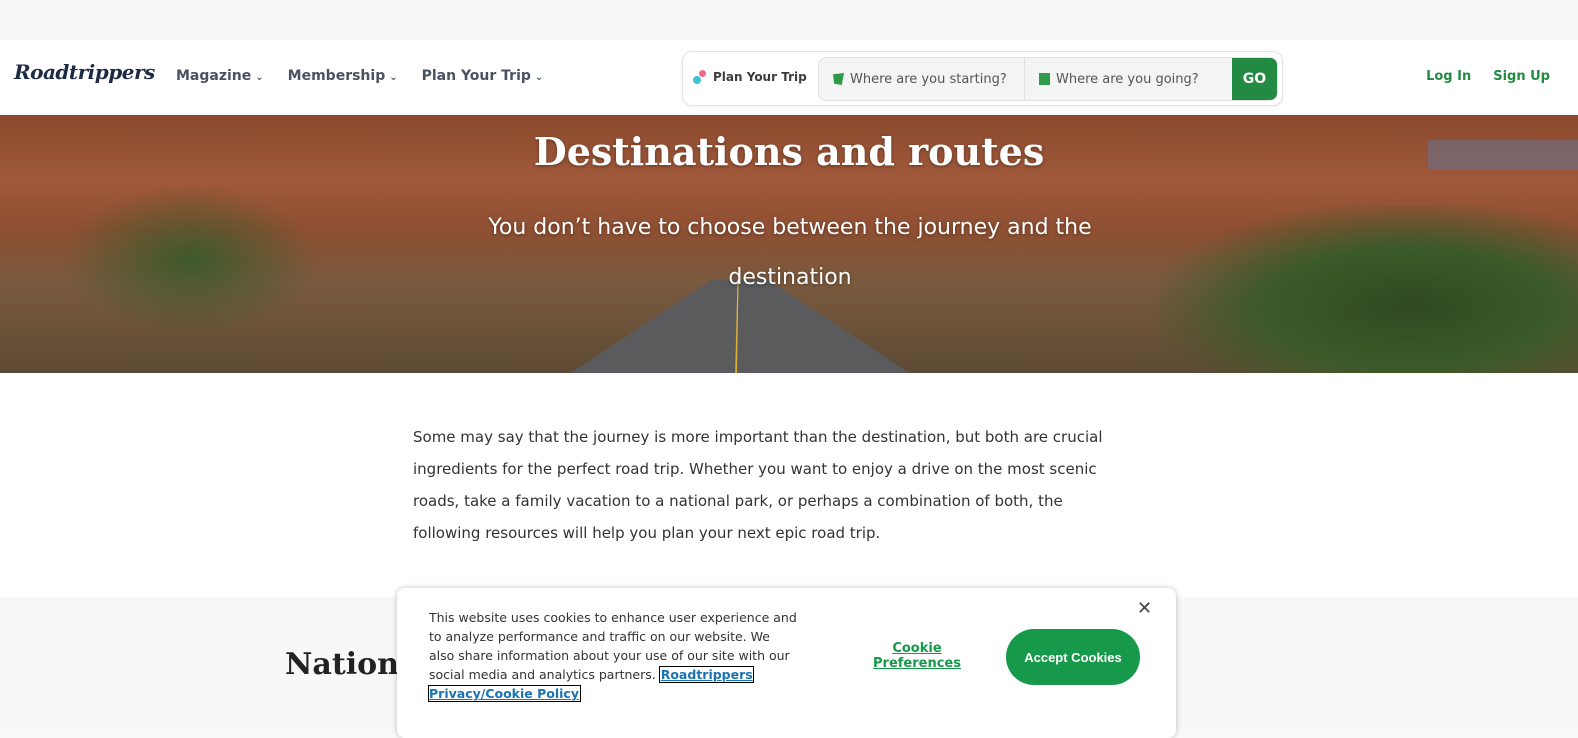 This screenshot has width=1578, height=738. I want to click on flag-icon, so click(838, 79).